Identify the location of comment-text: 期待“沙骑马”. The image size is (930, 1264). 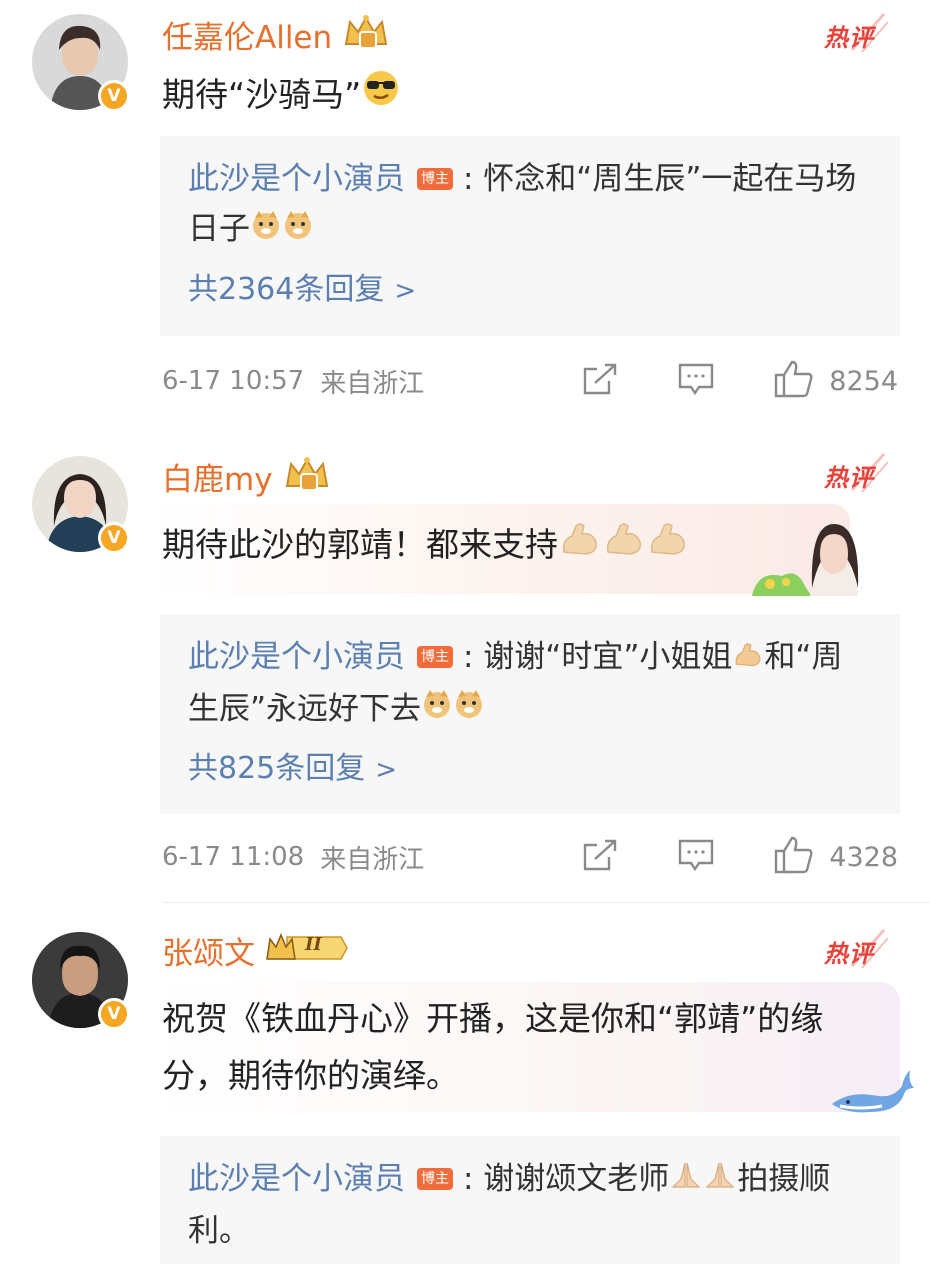
(526, 95).